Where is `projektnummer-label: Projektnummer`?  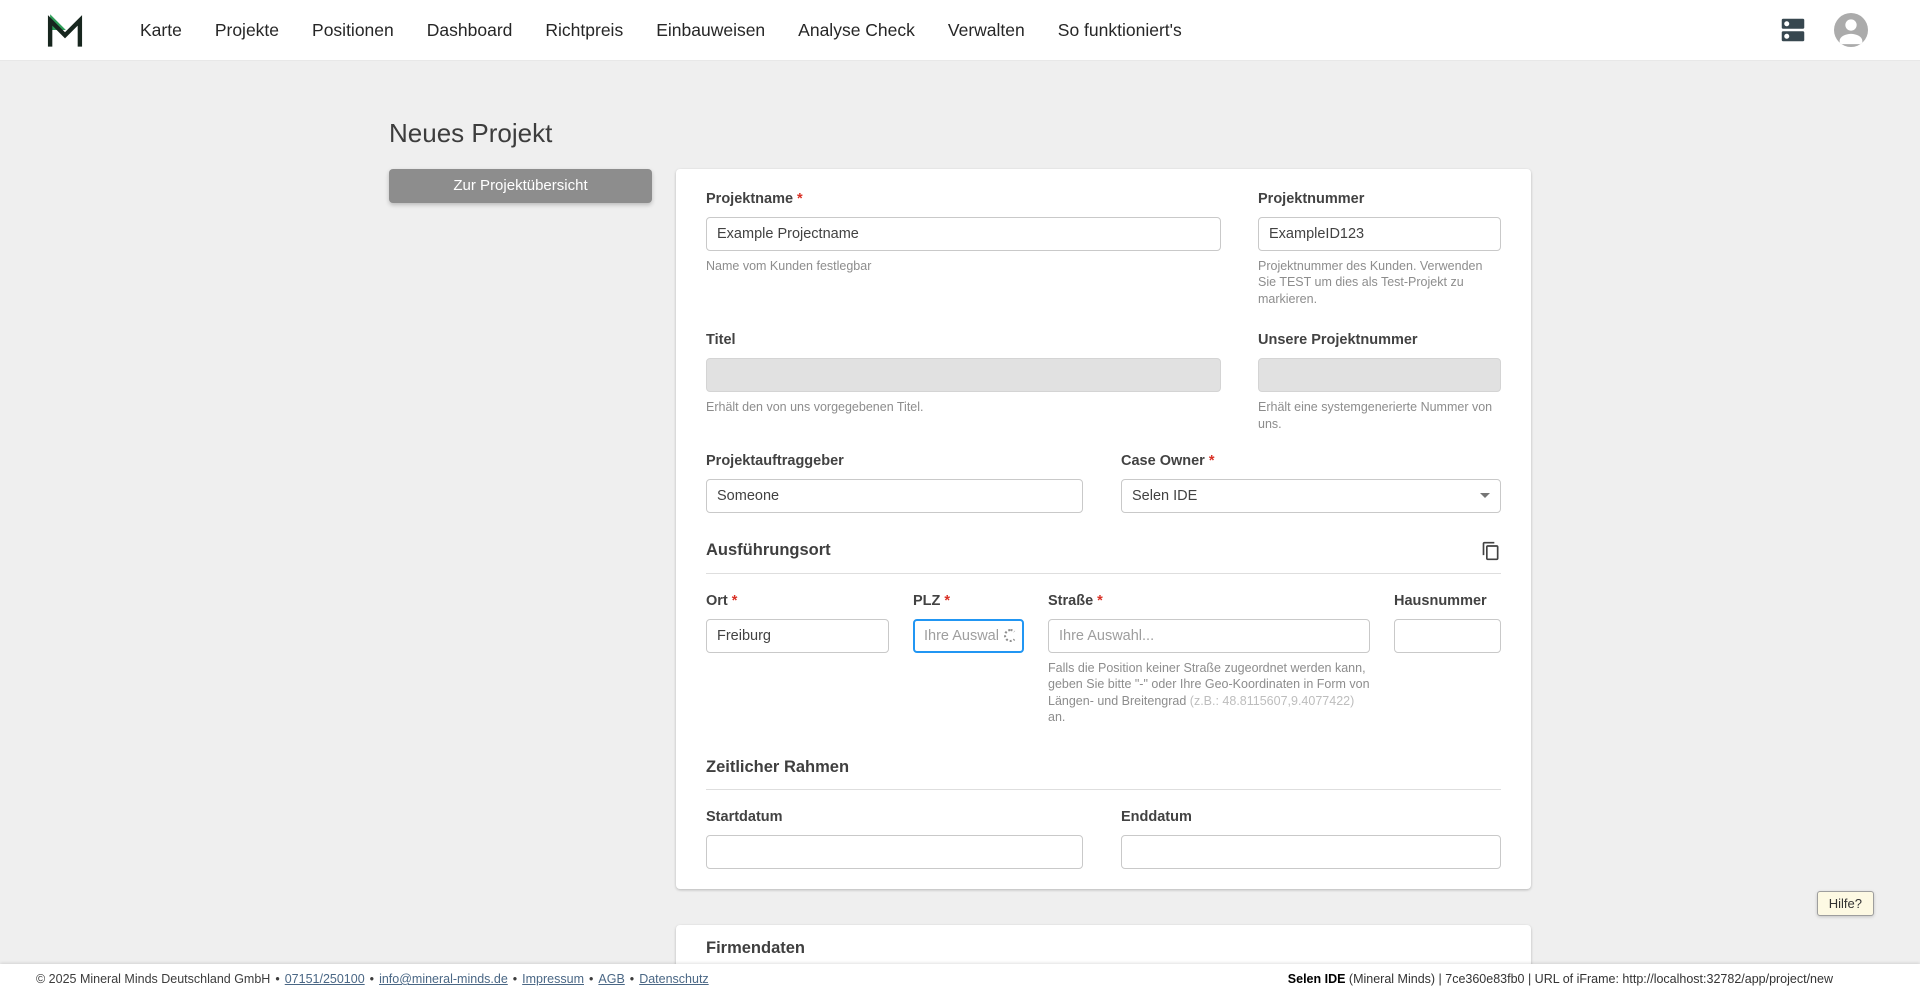
projektnummer-label: Projektnummer is located at coordinates (1311, 198).